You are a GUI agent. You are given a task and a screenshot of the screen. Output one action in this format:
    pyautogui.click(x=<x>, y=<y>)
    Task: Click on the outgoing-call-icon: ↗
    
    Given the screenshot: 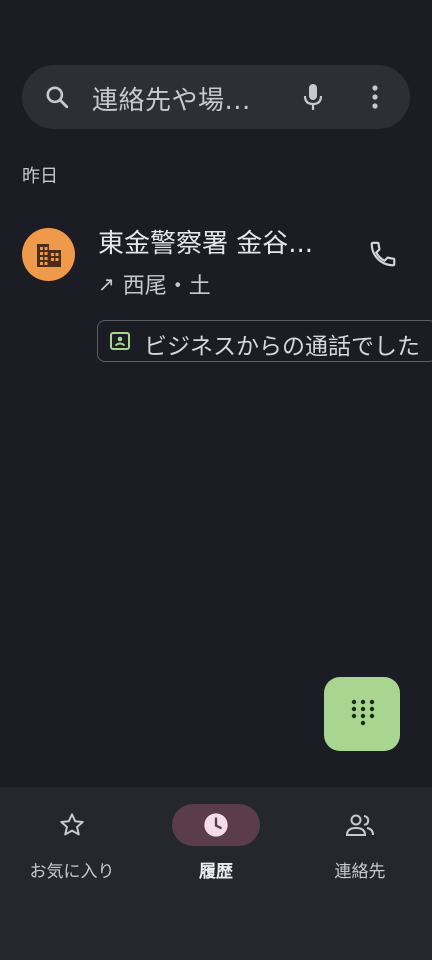 What is the action you would take?
    pyautogui.click(x=106, y=284)
    